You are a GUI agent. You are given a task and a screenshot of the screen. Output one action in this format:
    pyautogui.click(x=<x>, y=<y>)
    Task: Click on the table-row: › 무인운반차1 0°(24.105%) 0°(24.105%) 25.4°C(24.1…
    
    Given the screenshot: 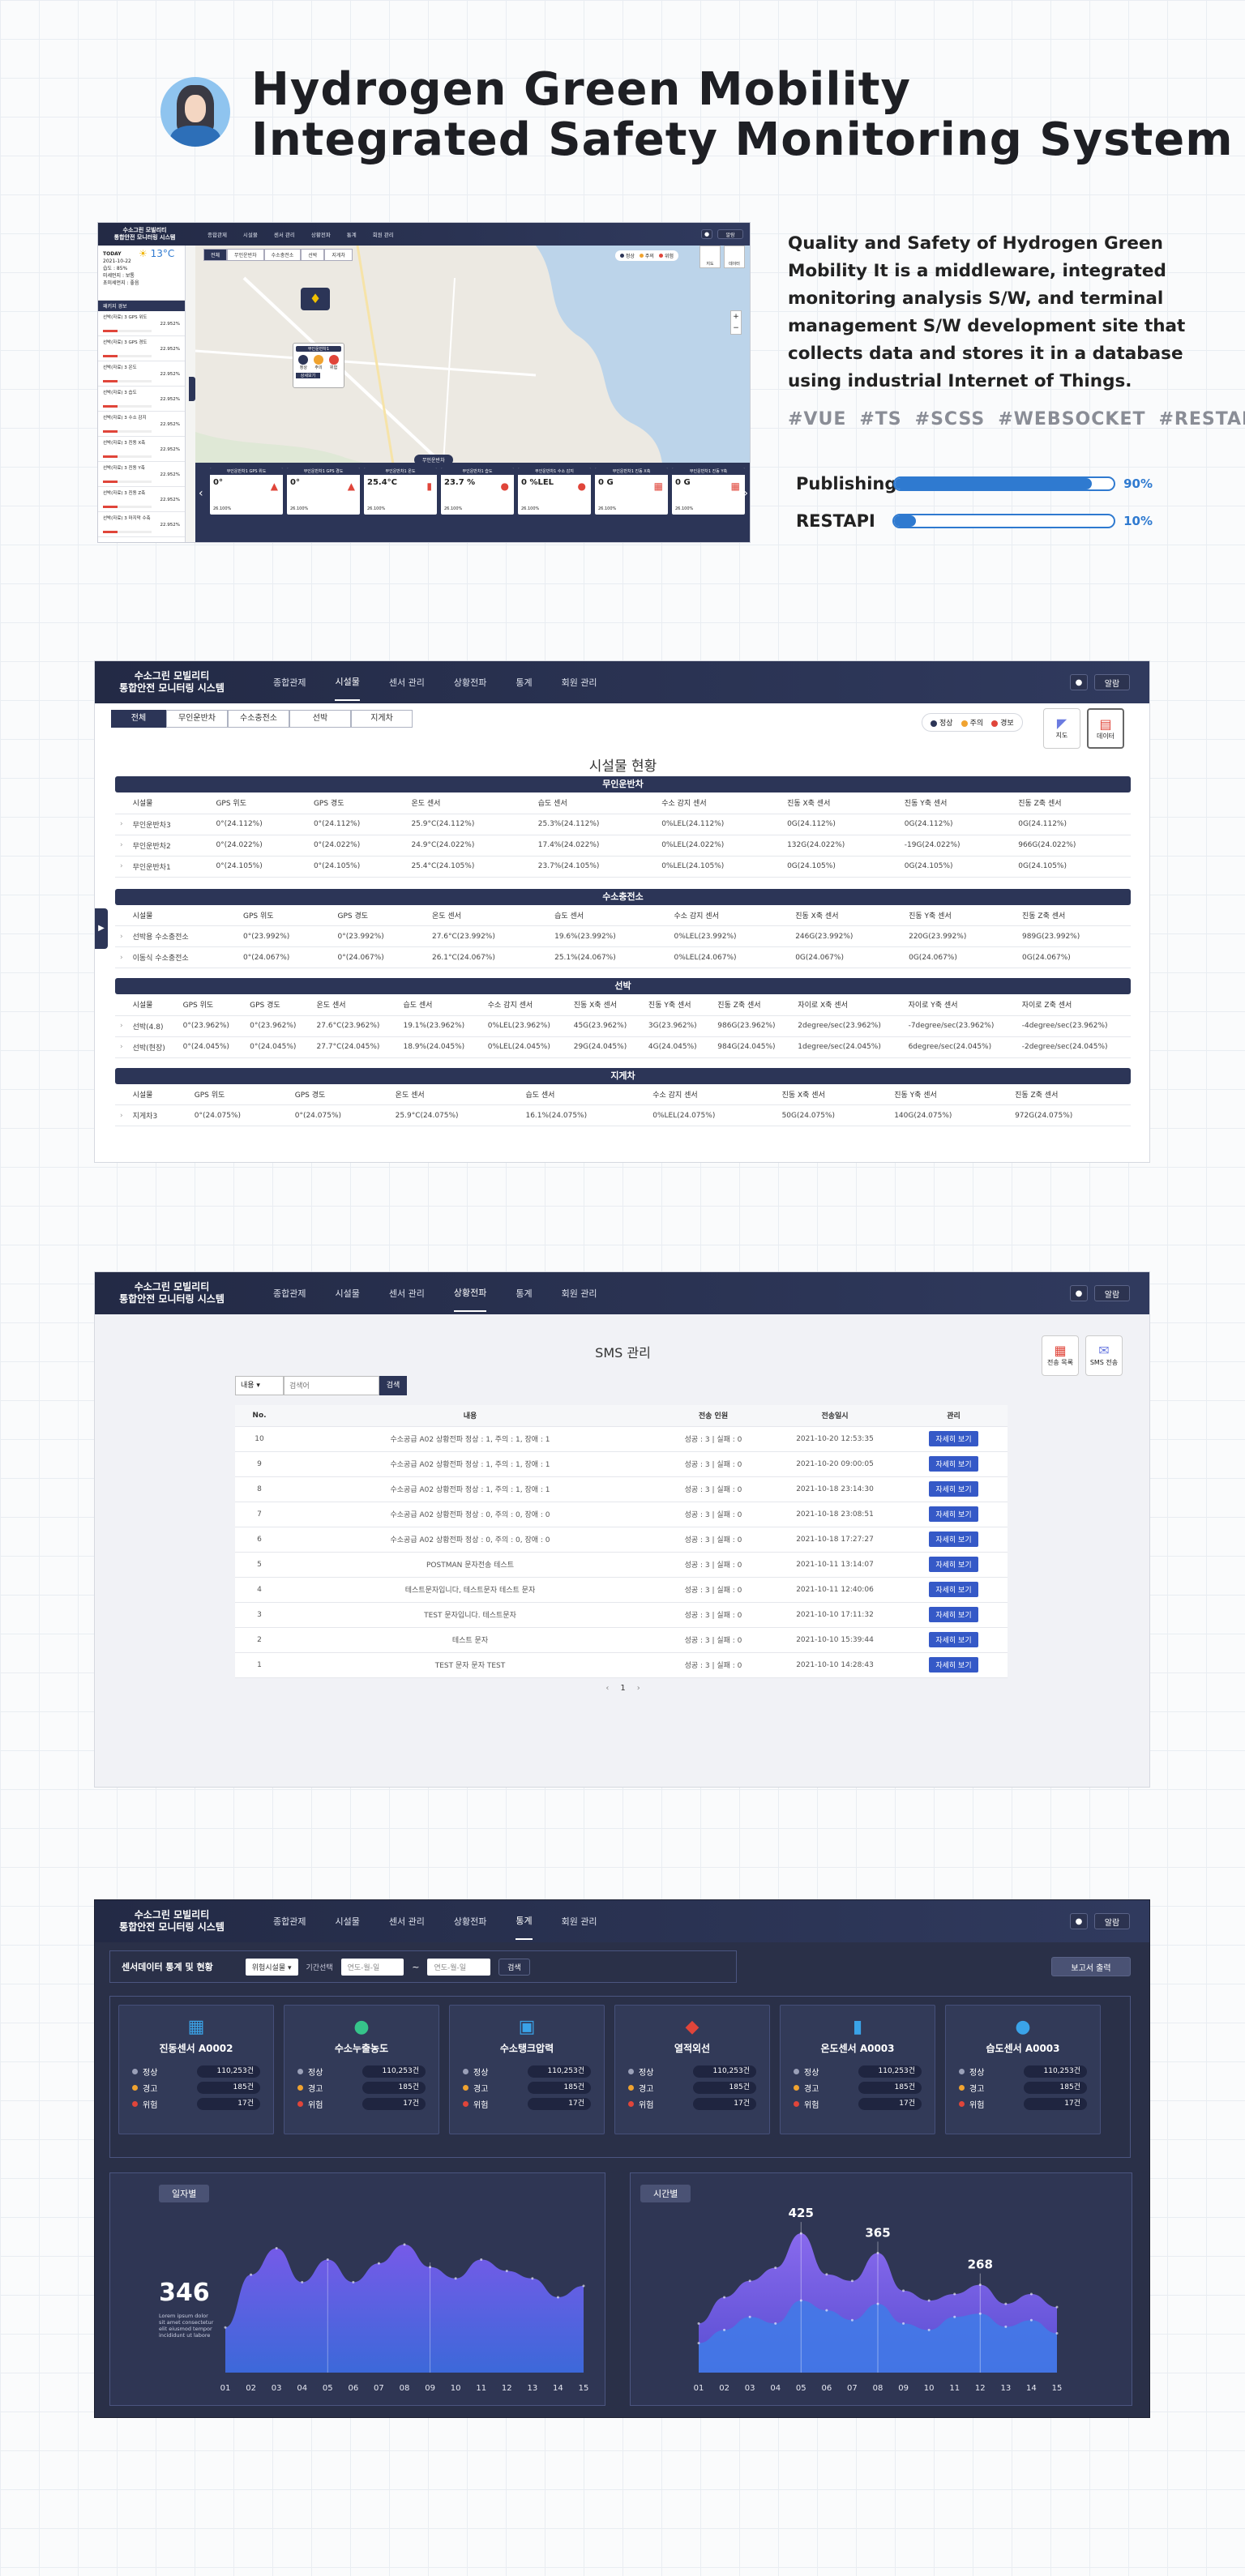 What is the action you would take?
    pyautogui.click(x=623, y=867)
    